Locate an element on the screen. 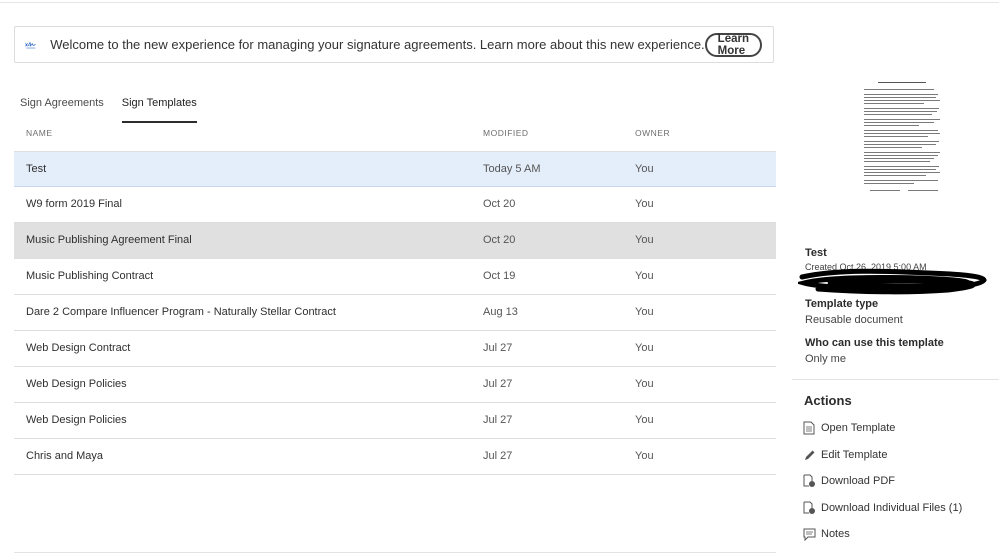 The width and height of the screenshot is (999, 558). download-individual-files-label: Download Individual Files (1) is located at coordinates (892, 508).